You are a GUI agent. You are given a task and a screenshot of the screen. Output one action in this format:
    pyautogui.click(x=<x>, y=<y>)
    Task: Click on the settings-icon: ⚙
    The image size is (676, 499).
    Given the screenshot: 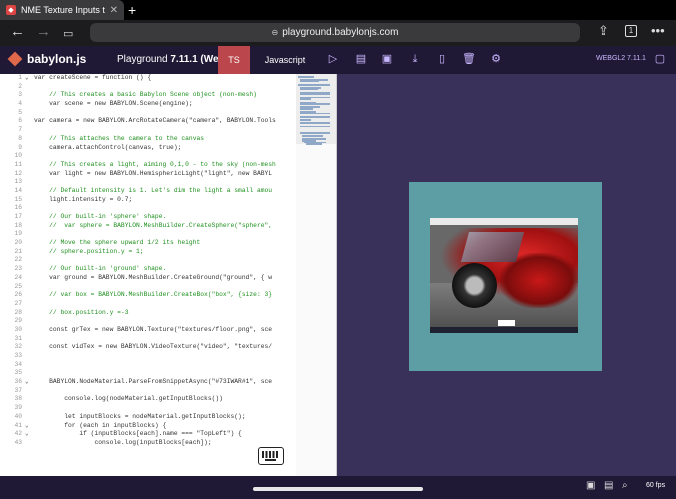 What is the action you would take?
    pyautogui.click(x=496, y=59)
    